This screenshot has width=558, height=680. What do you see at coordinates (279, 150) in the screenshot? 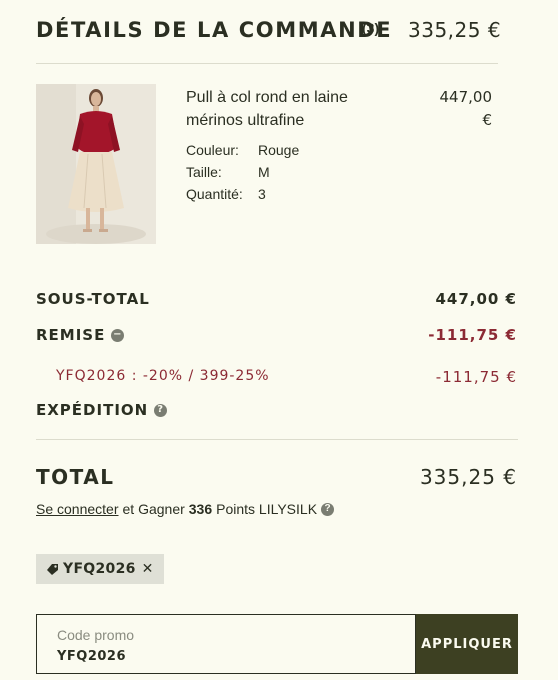
I see `attribute-color-value: Rouge` at bounding box center [279, 150].